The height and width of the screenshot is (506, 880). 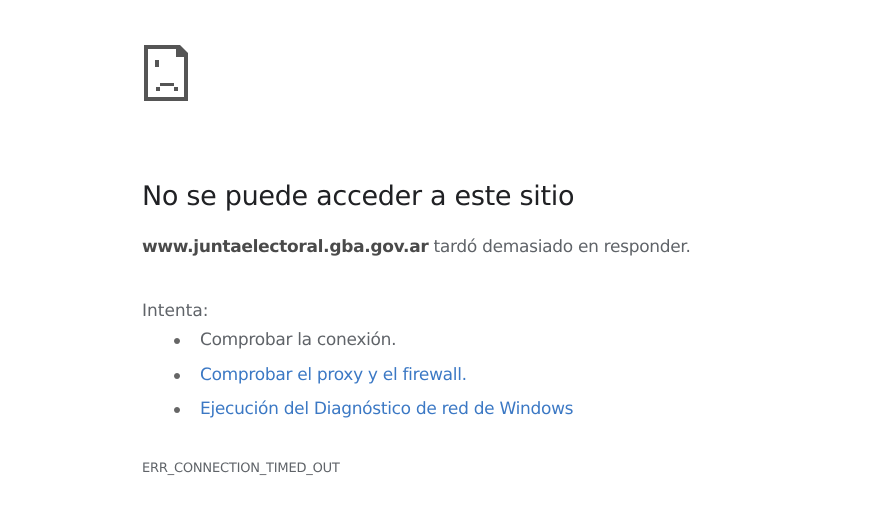 What do you see at coordinates (298, 340) in the screenshot?
I see `suggestion-text: Comprobar la conexión.` at bounding box center [298, 340].